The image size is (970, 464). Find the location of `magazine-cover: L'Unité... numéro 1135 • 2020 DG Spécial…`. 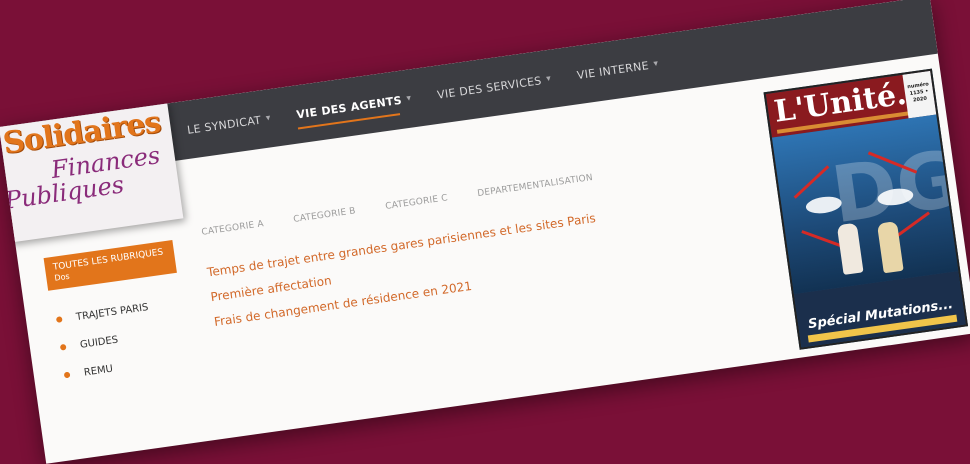

magazine-cover: L'Unité... numéro 1135 • 2020 DG Spécial… is located at coordinates (866, 209).